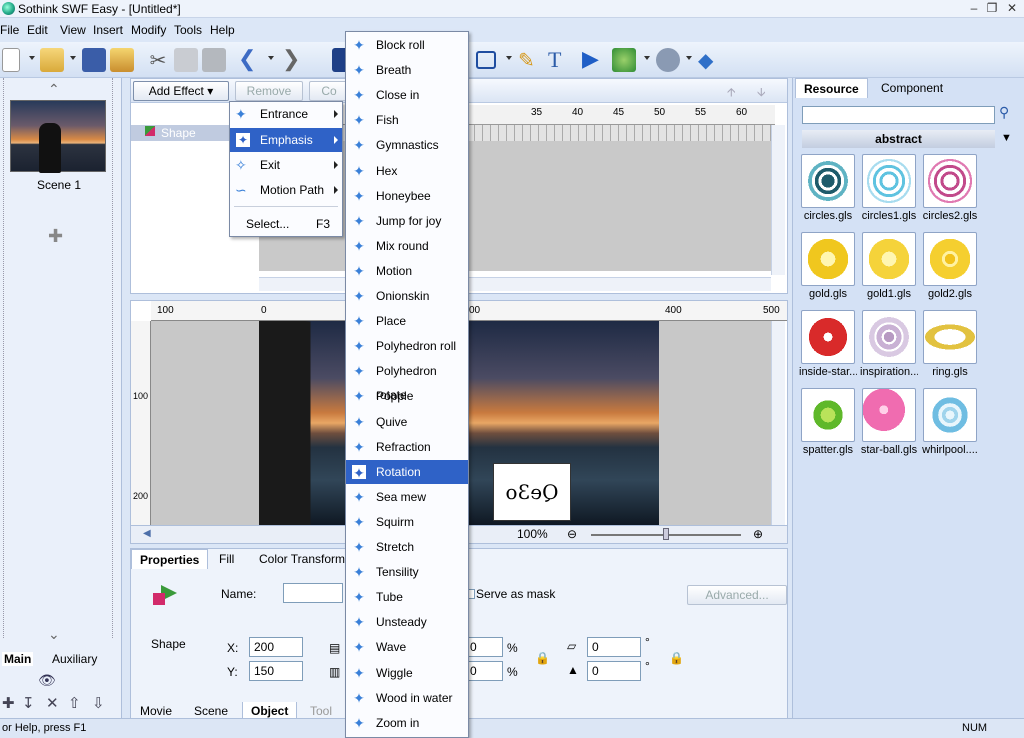  Describe the element at coordinates (11, 60) in the screenshot. I see `new-file-icon` at that location.